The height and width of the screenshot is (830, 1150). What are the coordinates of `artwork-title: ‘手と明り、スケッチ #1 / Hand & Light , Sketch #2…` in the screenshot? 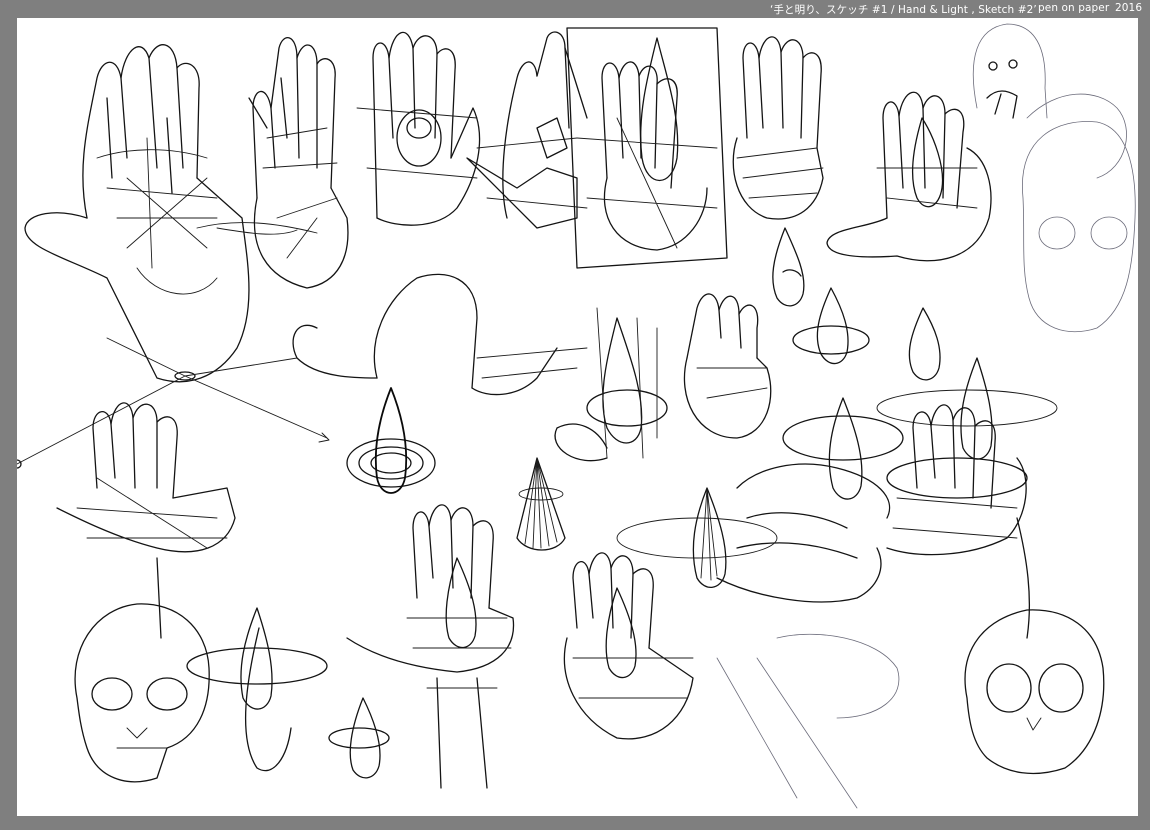 It's located at (903, 10).